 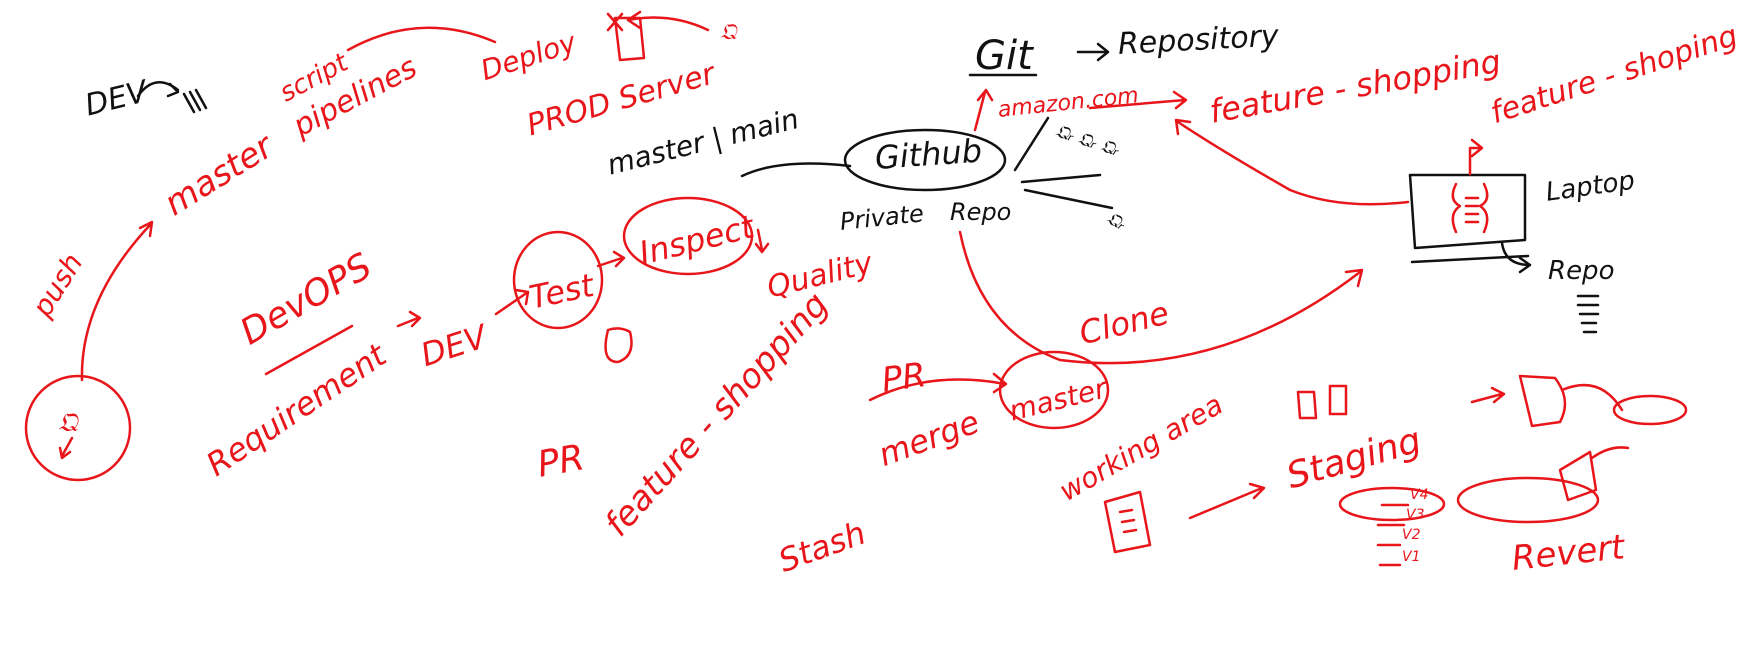 What do you see at coordinates (981, 212) in the screenshot?
I see `repo-github-label: Repo` at bounding box center [981, 212].